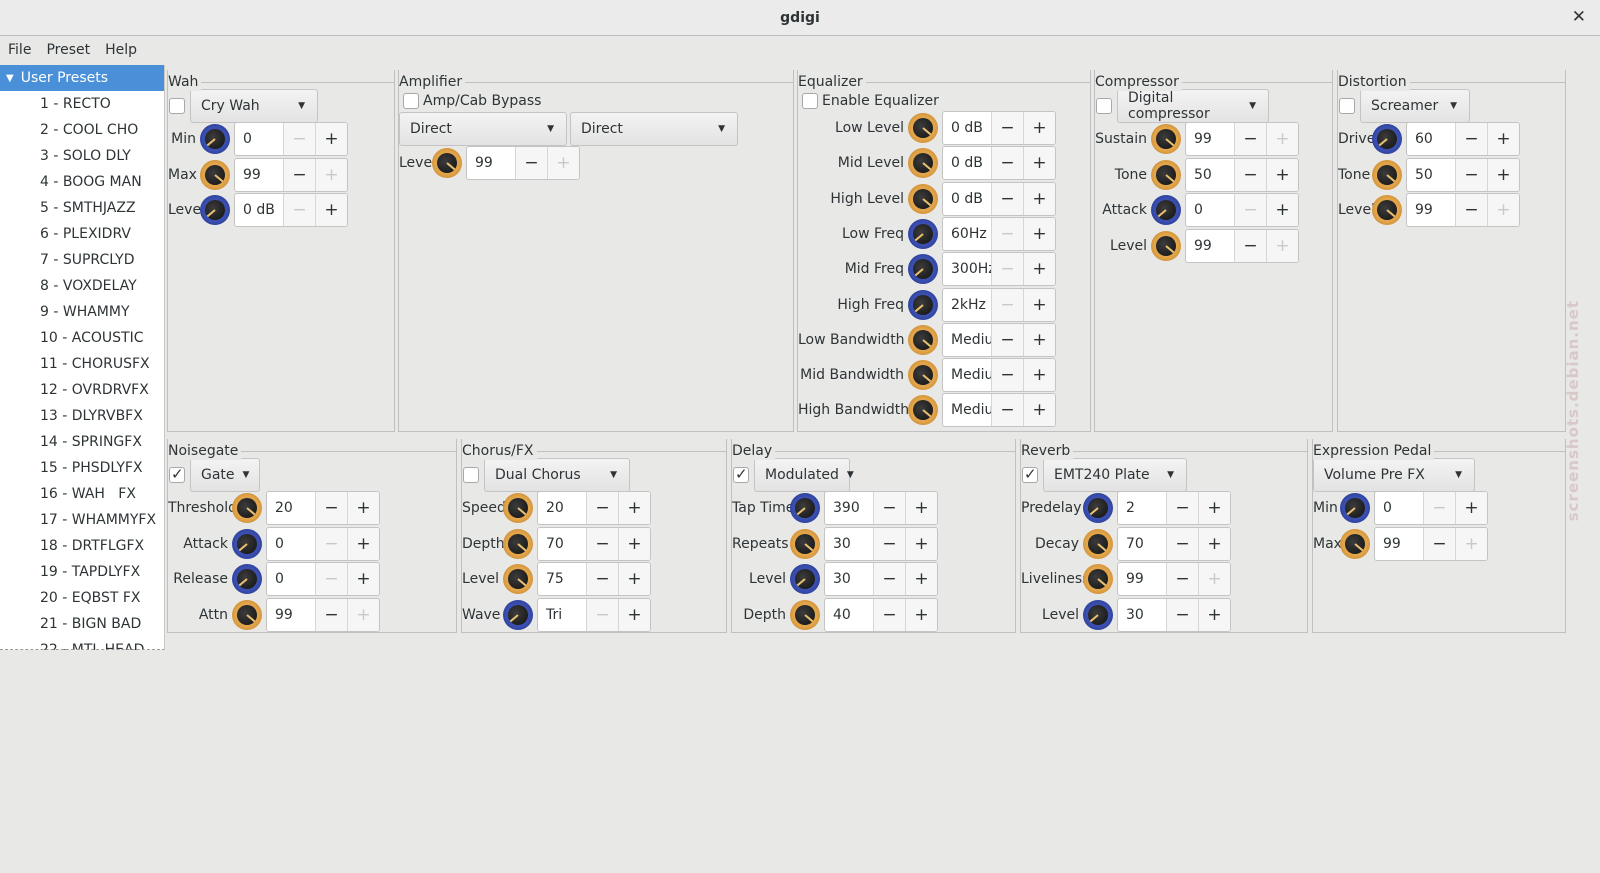  I want to click on distortion-tone-spinbutton: 50− +, so click(1463, 174).